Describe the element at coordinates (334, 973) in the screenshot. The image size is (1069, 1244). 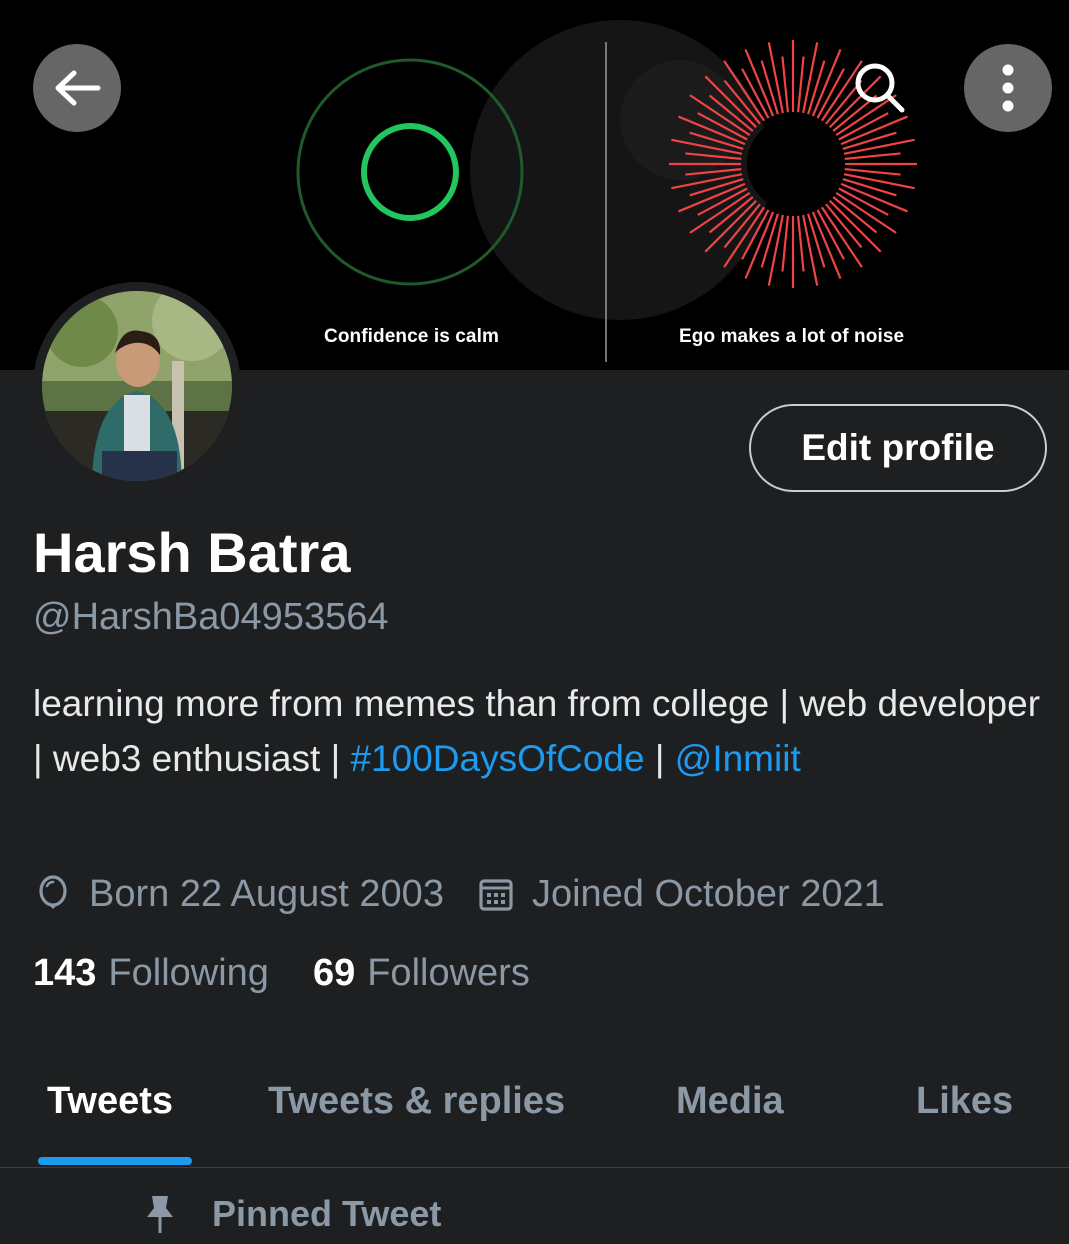
I see `followers-count: 69` at that location.